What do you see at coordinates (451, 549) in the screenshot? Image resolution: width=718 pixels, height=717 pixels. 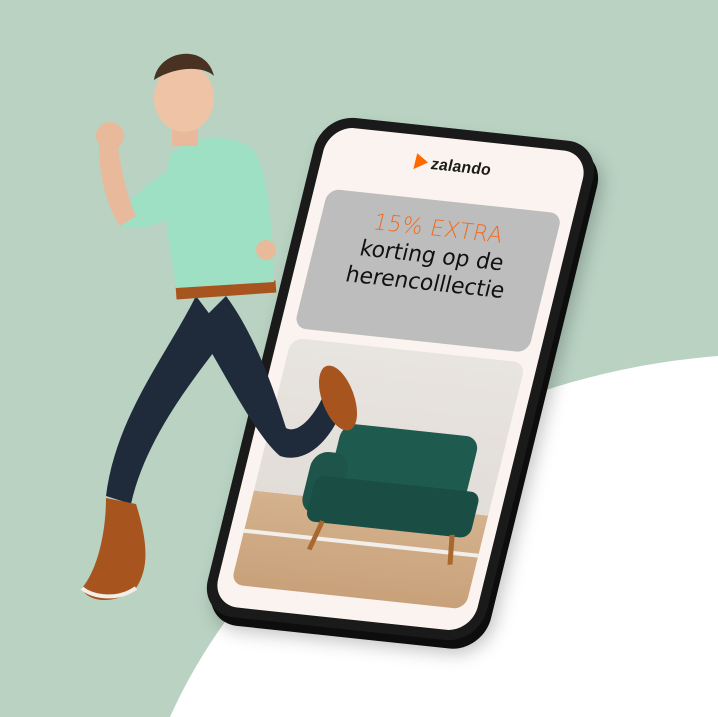 I see `sofa-leg` at bounding box center [451, 549].